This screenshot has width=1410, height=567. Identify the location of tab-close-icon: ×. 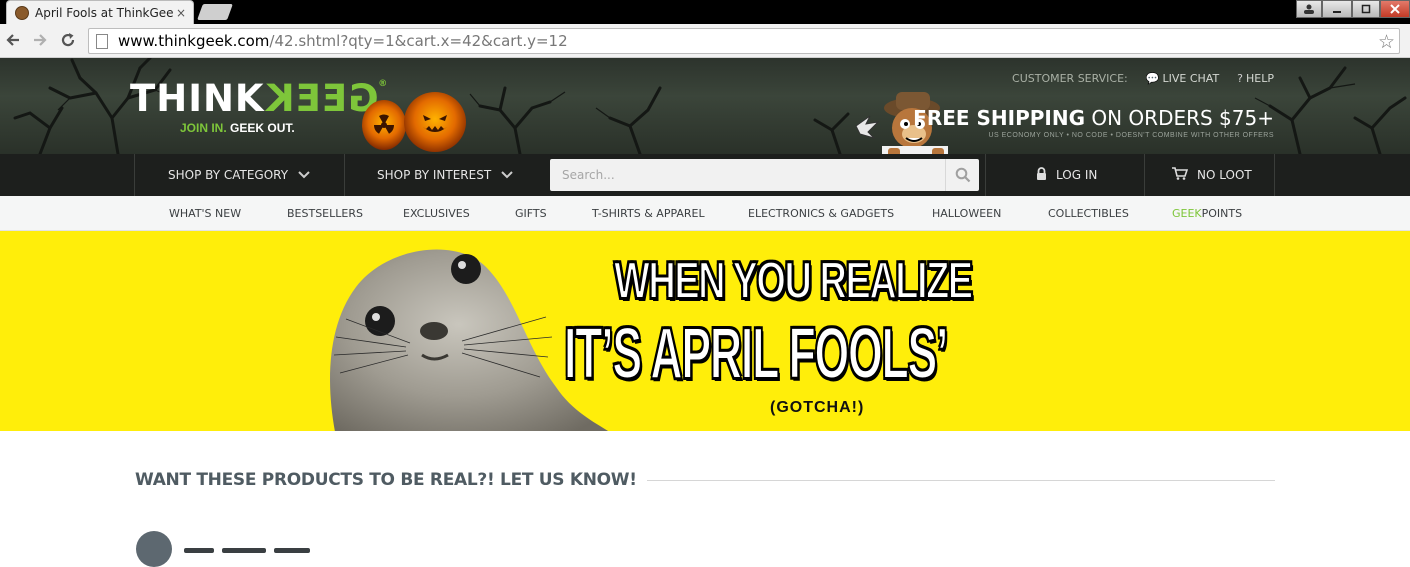
(181, 13).